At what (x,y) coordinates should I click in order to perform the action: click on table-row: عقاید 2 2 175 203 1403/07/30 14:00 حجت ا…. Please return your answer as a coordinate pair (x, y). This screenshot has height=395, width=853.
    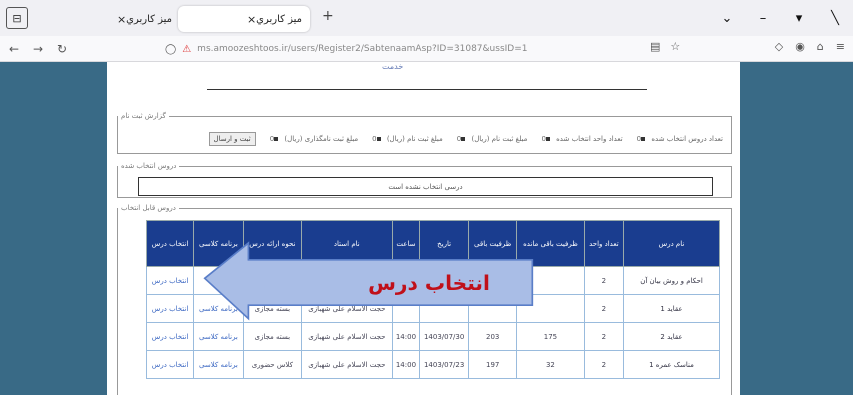
    Looking at the image, I should click on (432, 336).